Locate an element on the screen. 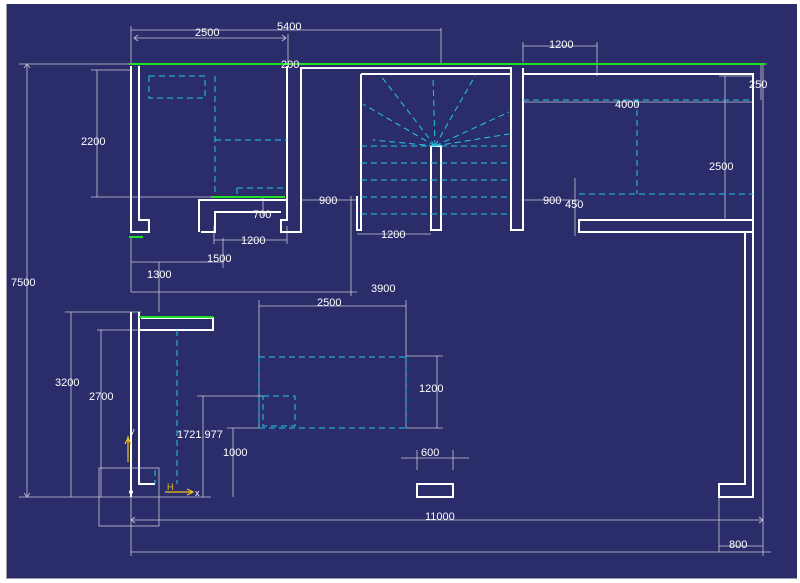 This screenshot has width=800, height=583. dim-1200-a: 1200 is located at coordinates (253, 241).